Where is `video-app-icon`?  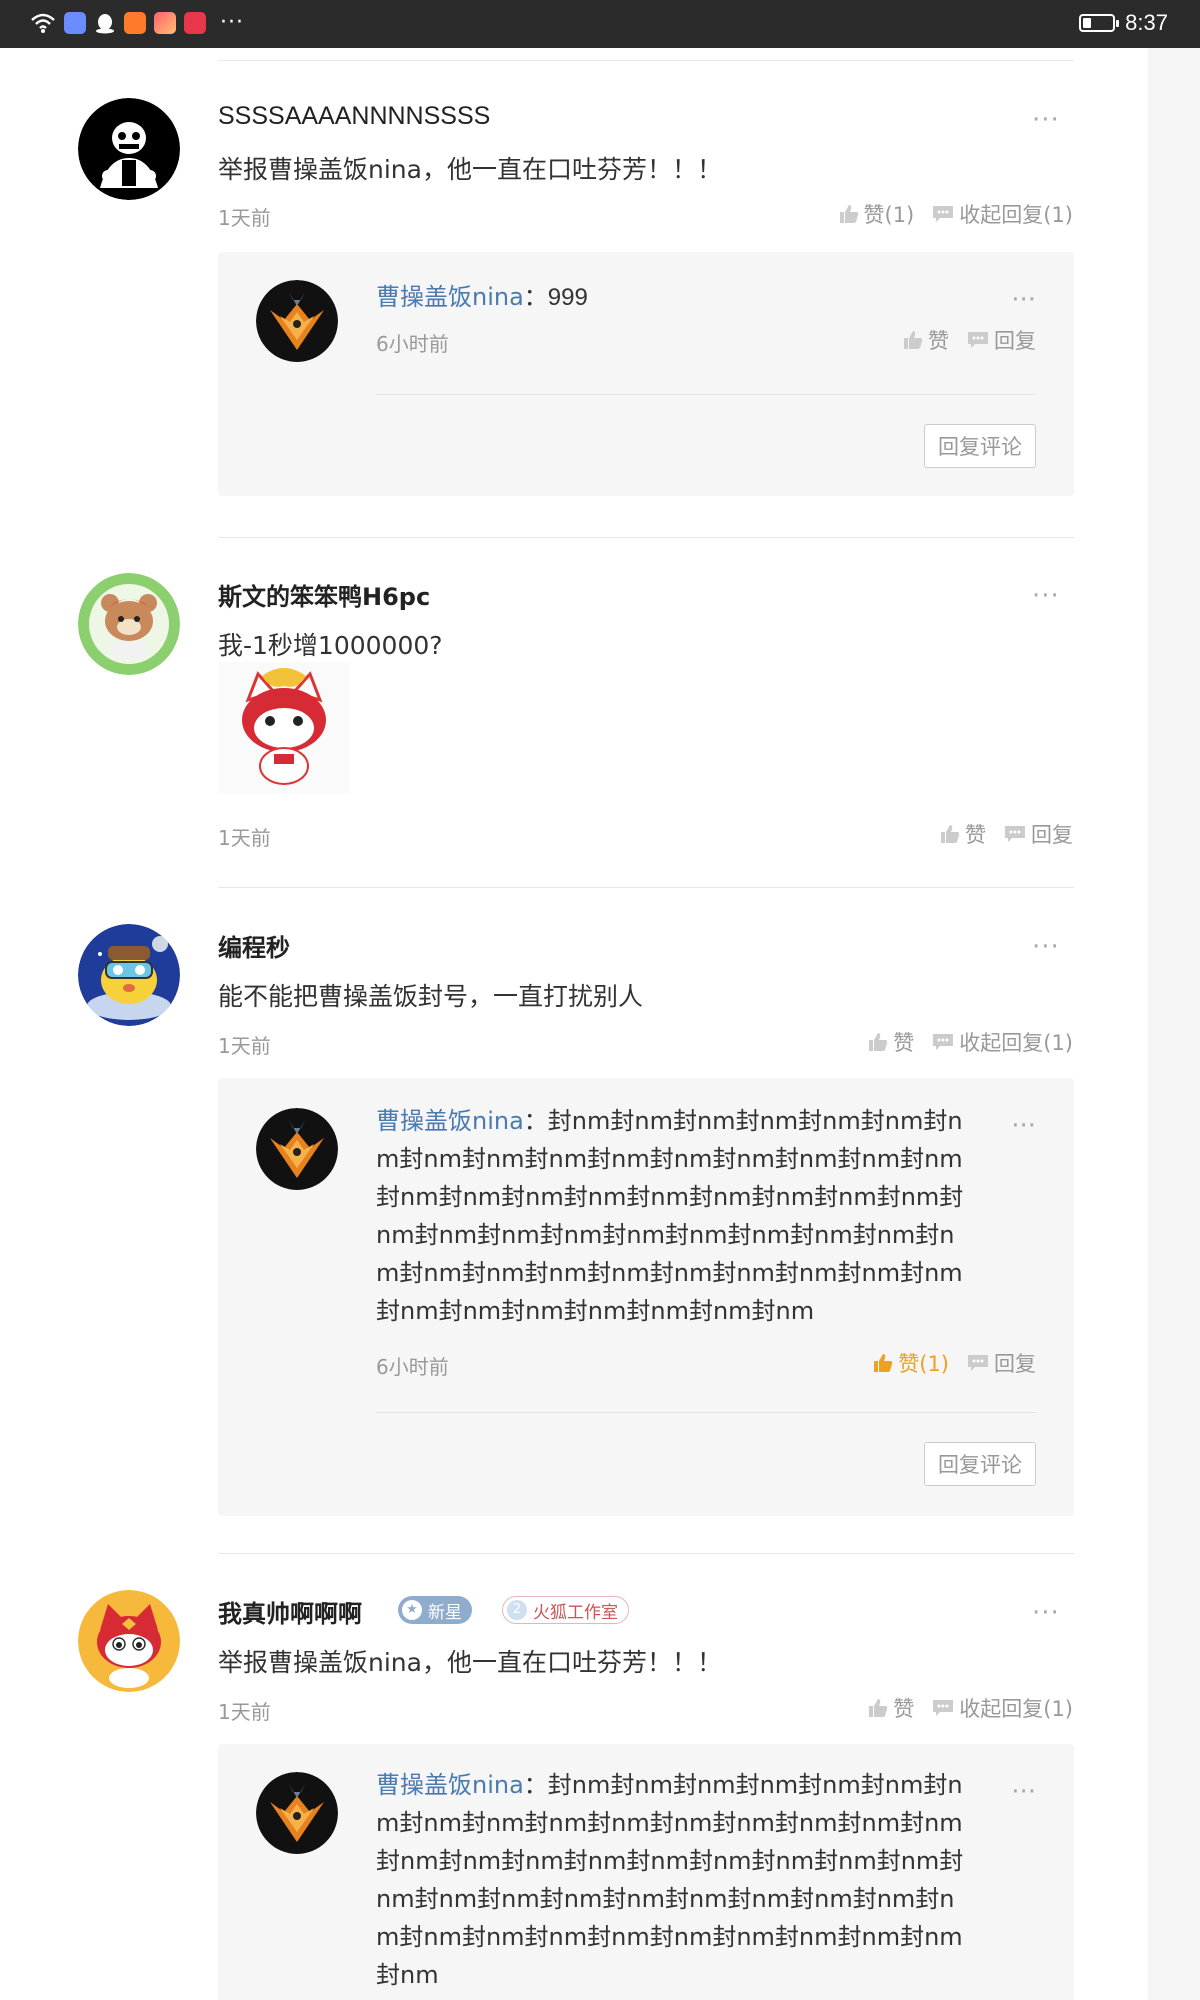
video-app-icon is located at coordinates (135, 23).